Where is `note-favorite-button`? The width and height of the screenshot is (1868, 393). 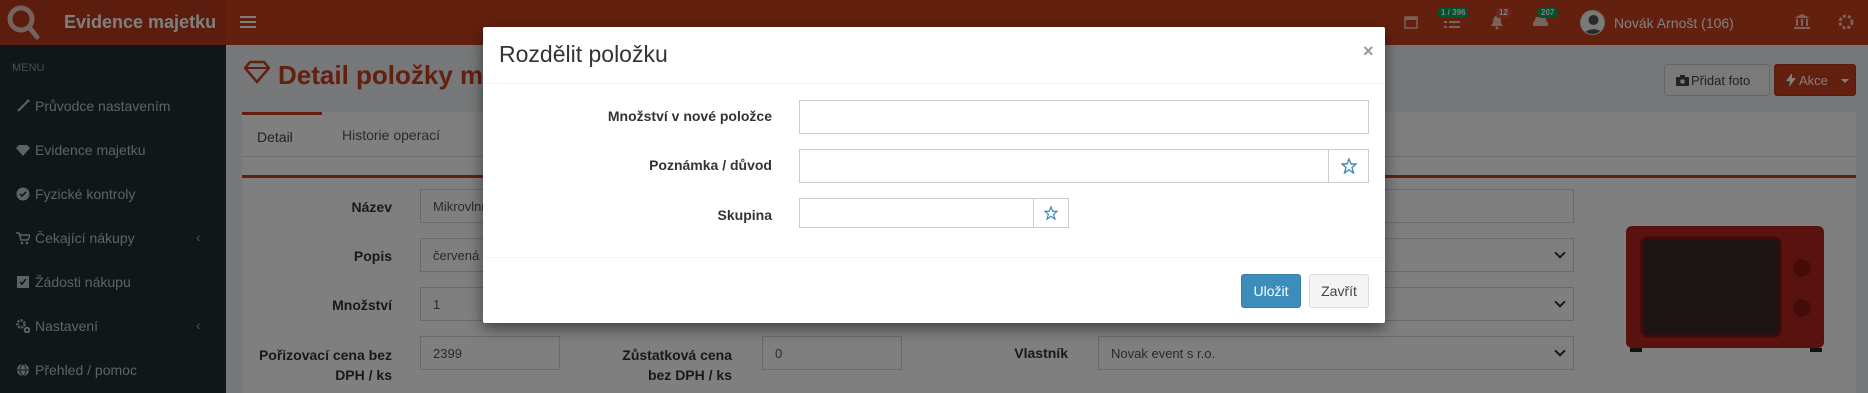
note-favorite-button is located at coordinates (1348, 166).